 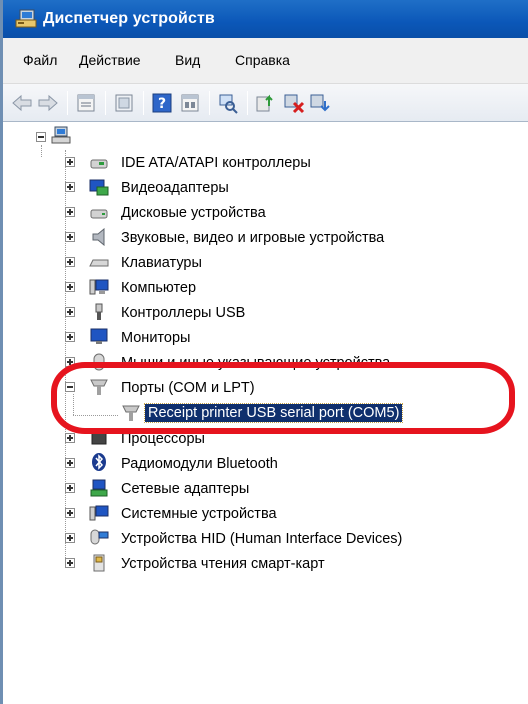 I want to click on disk-drive-icon, so click(x=99, y=214).